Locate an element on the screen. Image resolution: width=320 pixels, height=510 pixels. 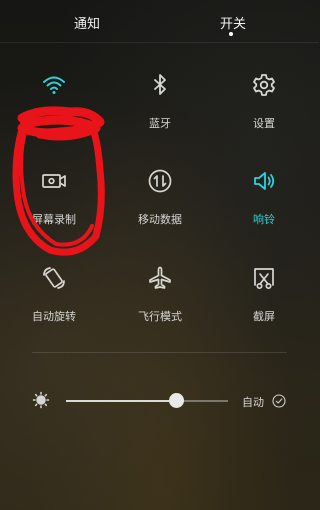
brightness-slider-handle is located at coordinates (177, 400).